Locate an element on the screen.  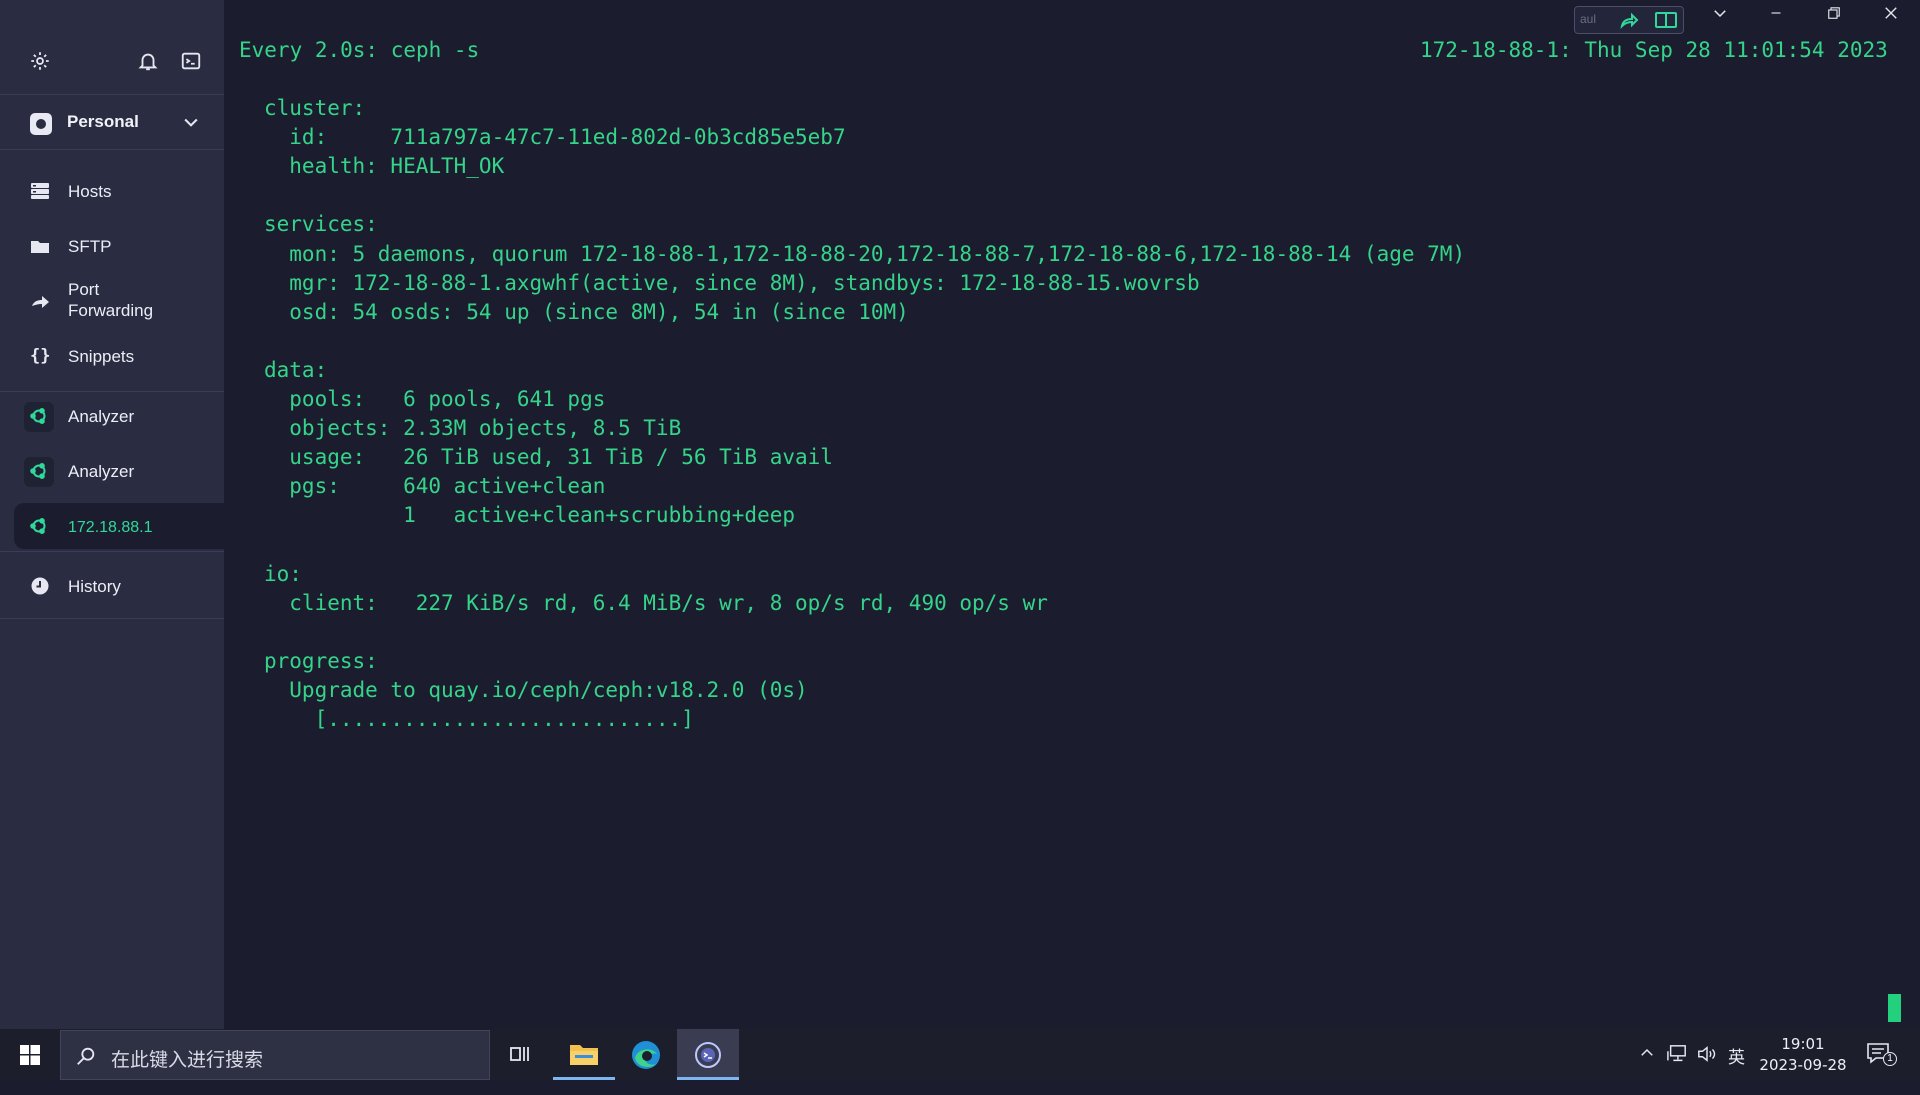
terminal-line: data: is located at coordinates (296, 369).